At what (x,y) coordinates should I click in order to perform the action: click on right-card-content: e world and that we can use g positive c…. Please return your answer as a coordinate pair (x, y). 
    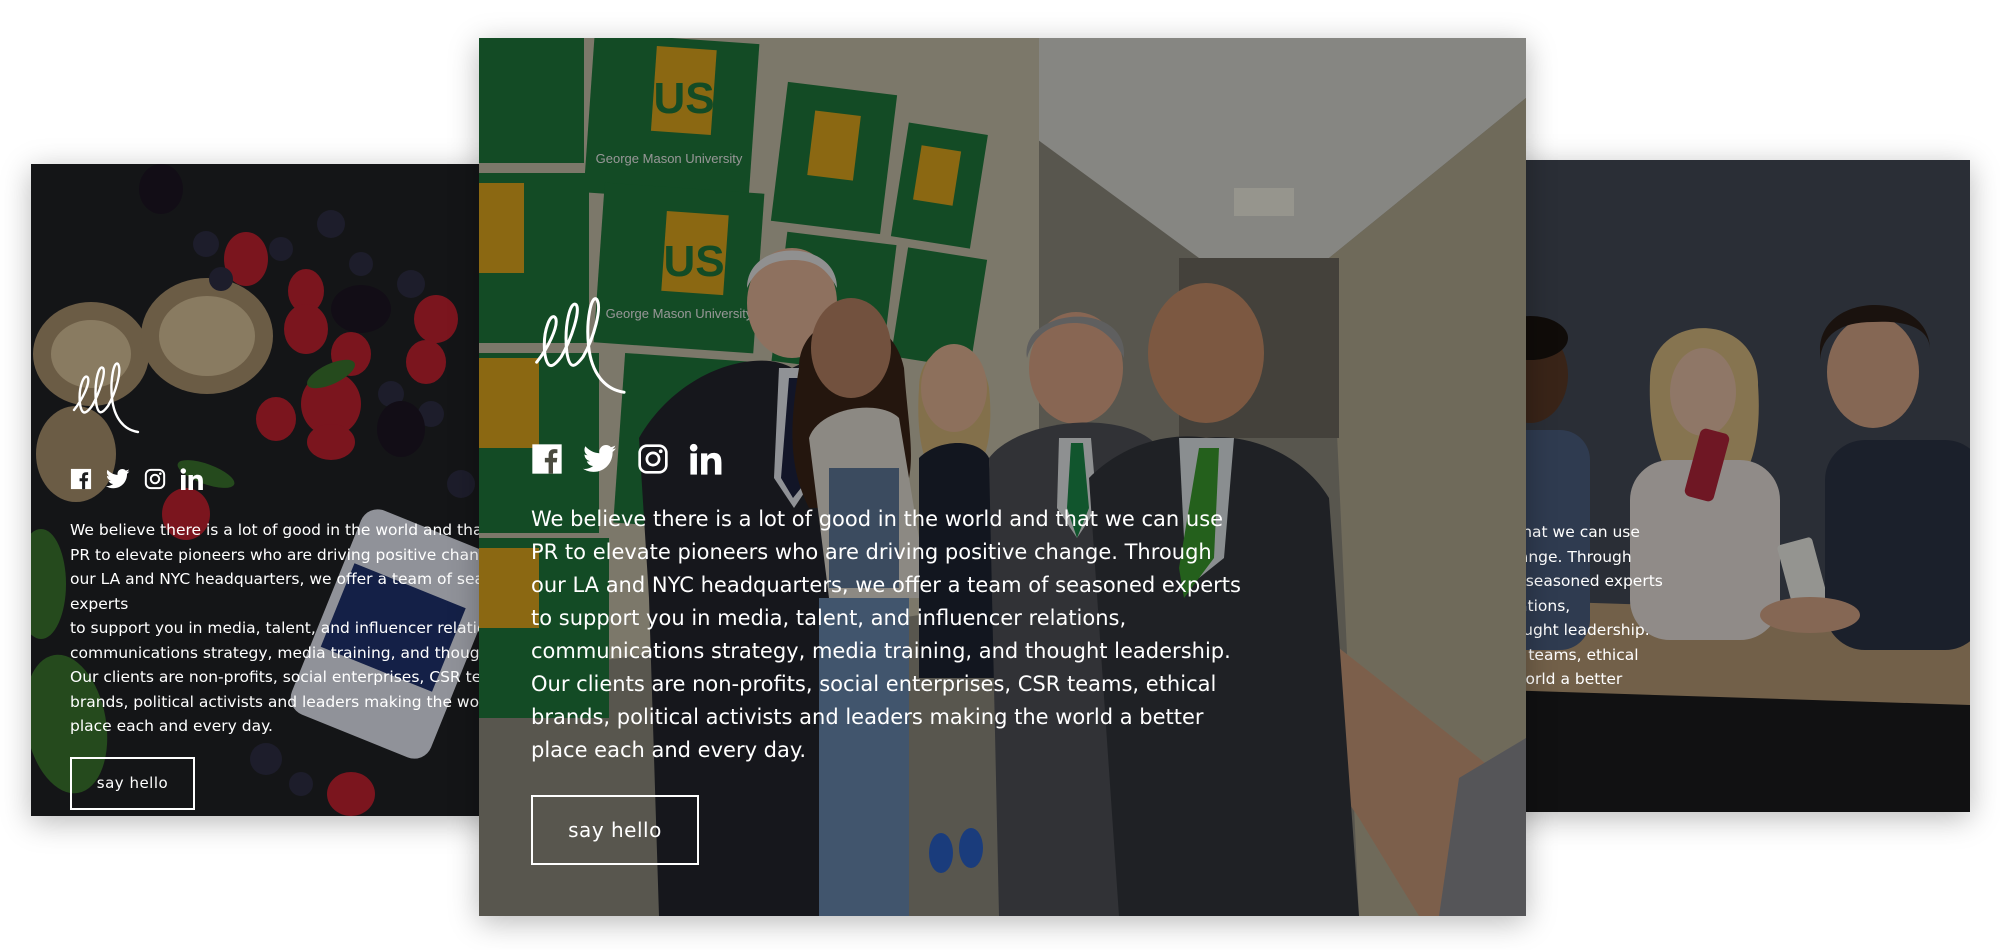
    Looking at the image, I should click on (1710, 606).